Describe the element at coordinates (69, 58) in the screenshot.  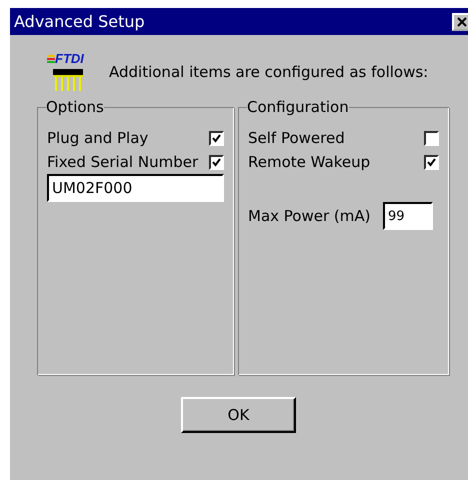
I see `logo-text: FTDI` at that location.